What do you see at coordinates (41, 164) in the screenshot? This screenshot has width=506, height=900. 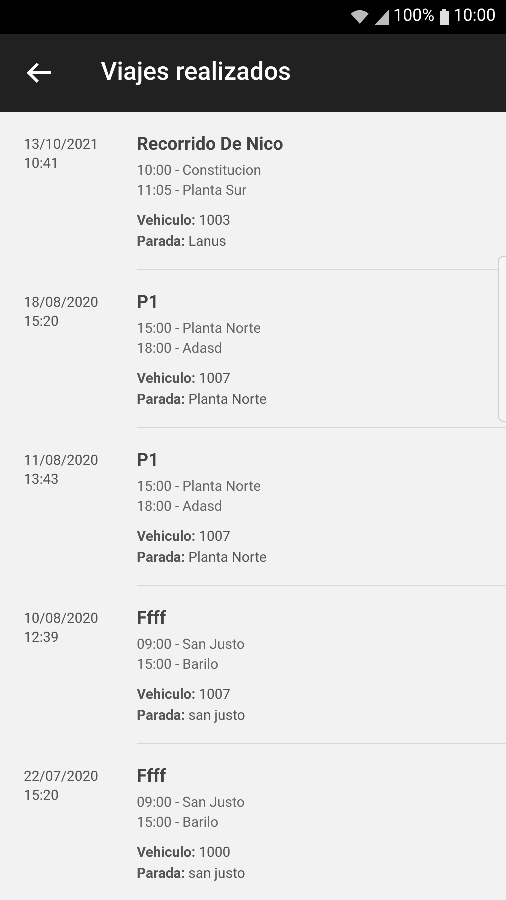 I see `trip-time: 10:41` at bounding box center [41, 164].